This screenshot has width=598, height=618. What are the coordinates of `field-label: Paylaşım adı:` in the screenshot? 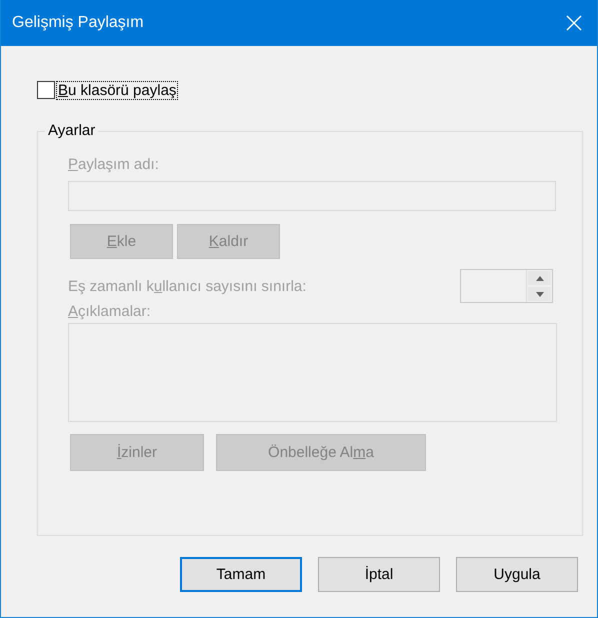 It's located at (114, 164).